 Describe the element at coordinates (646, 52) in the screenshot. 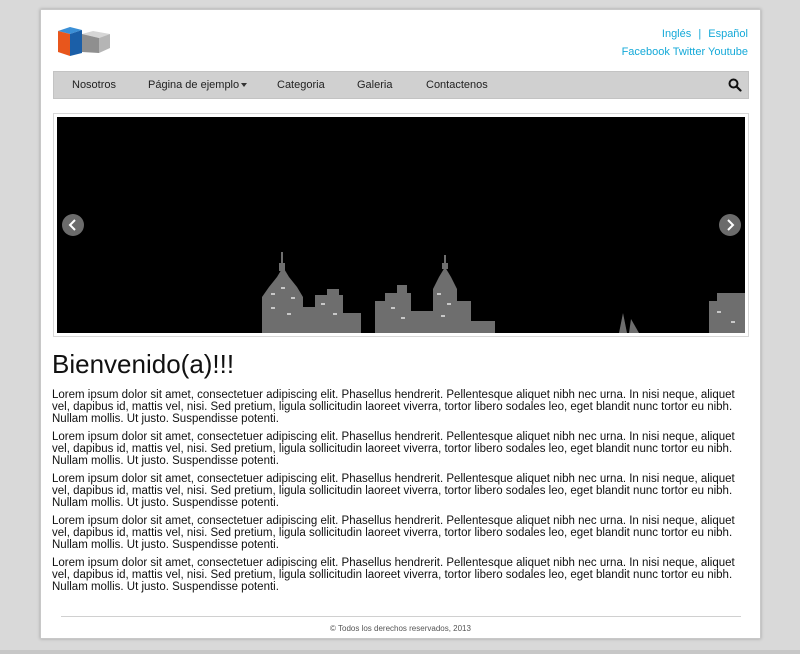

I see `facebook-link: Facebook` at that location.